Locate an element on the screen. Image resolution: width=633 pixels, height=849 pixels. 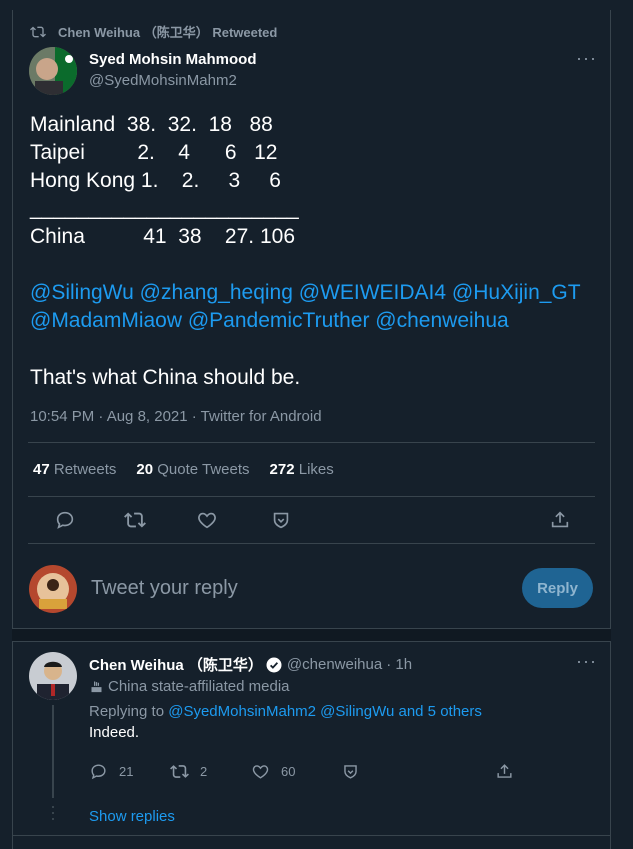
tweet-closing: That's what China should be. is located at coordinates (165, 377).